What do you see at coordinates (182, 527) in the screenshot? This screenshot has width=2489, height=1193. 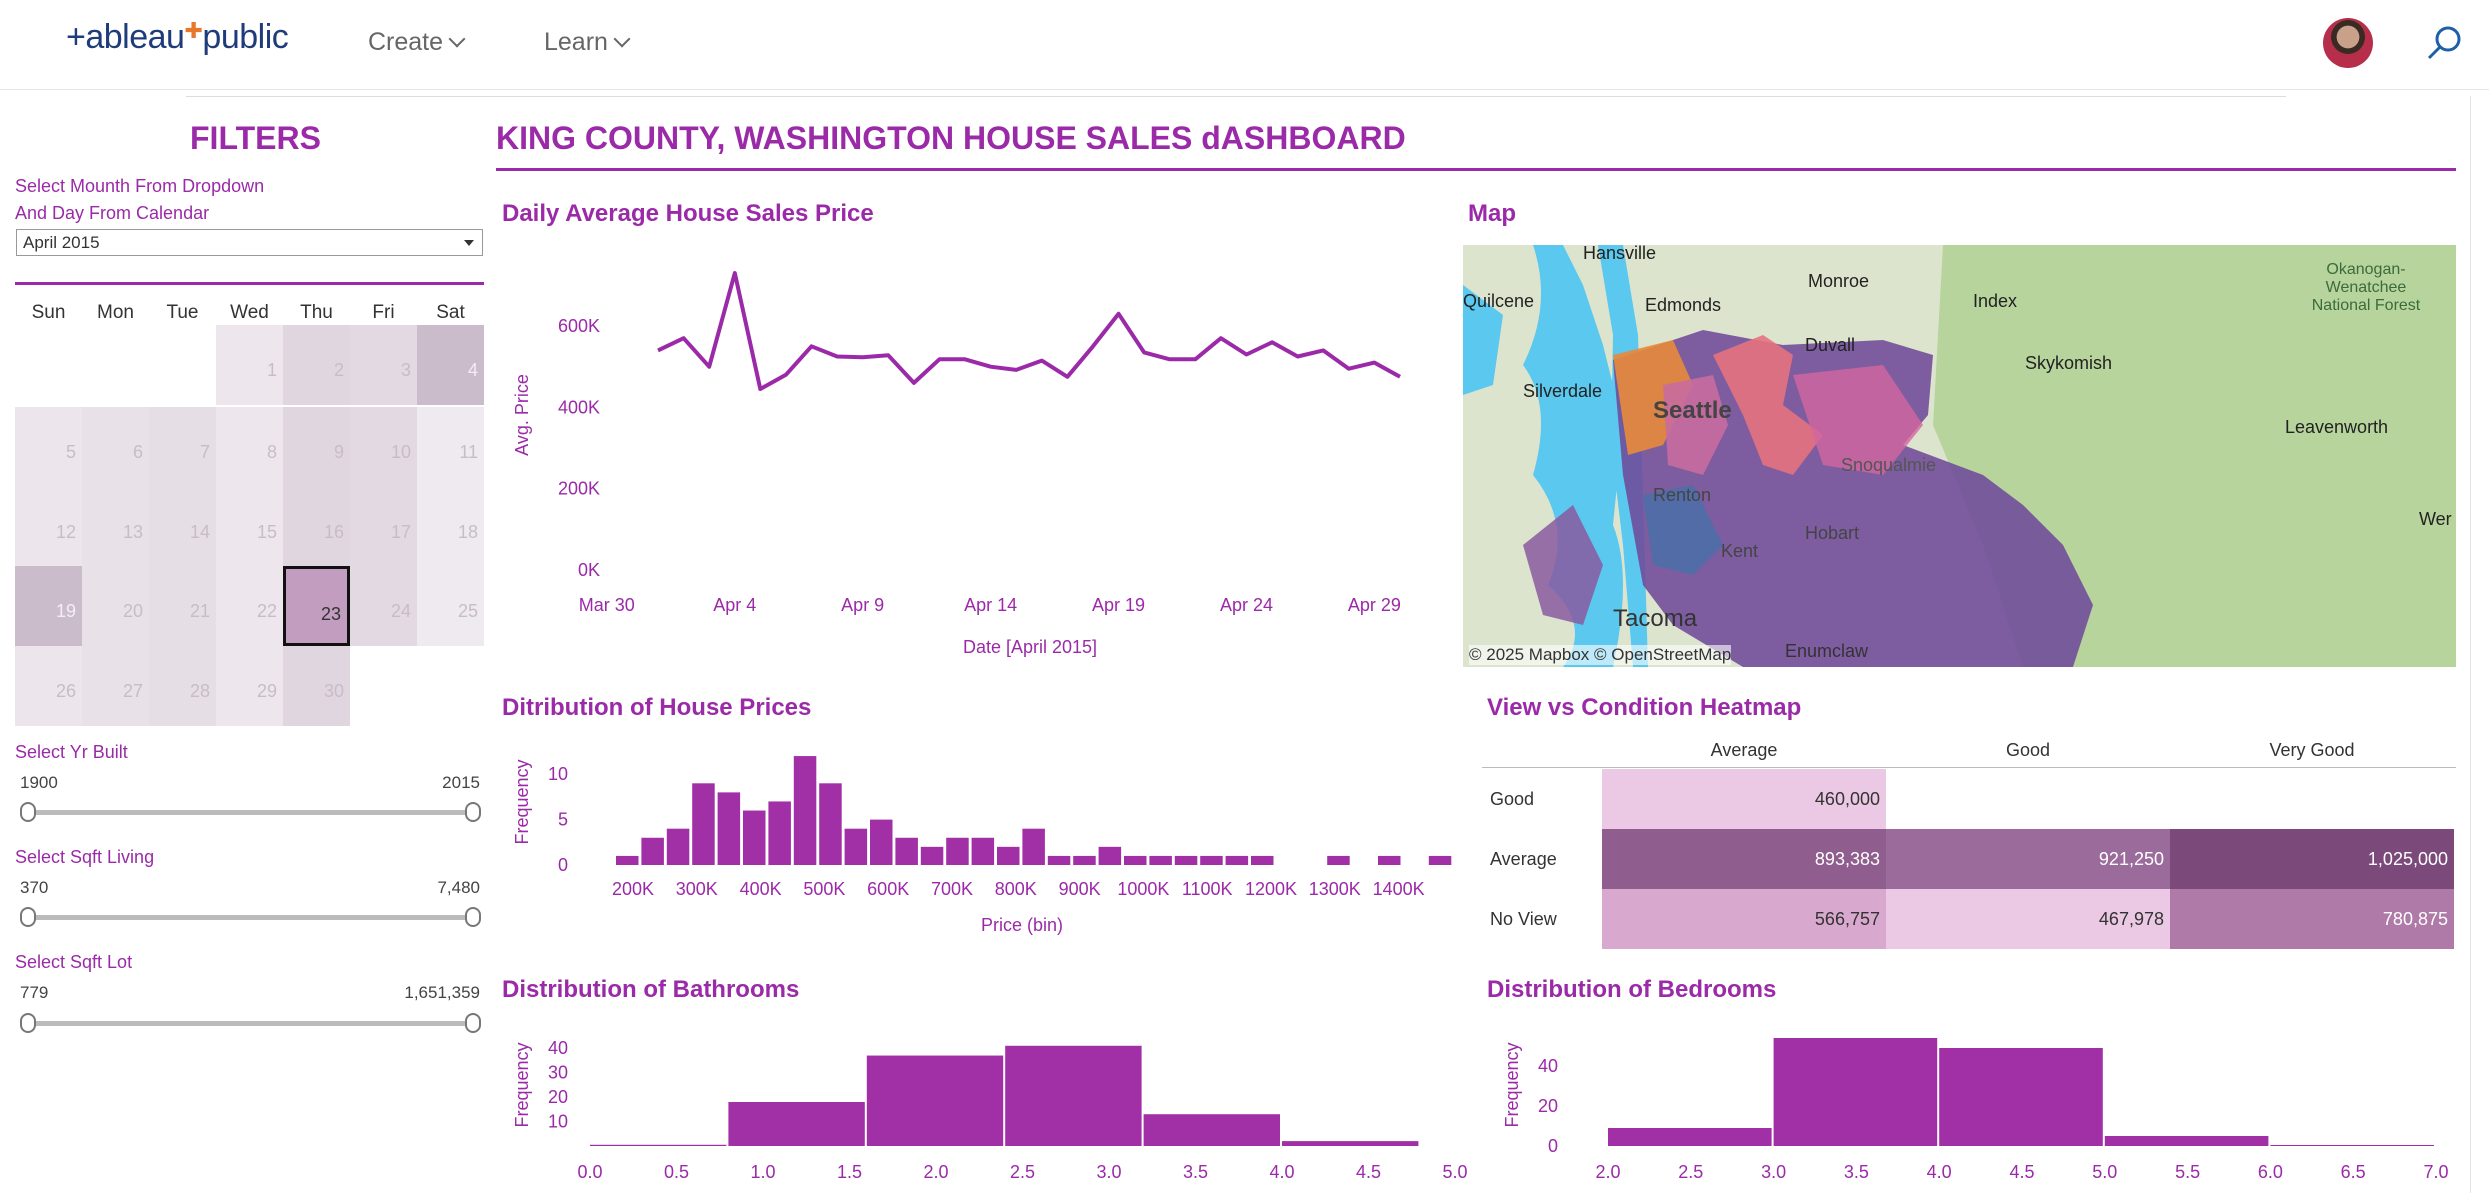 I see `calendar-day: 14` at bounding box center [182, 527].